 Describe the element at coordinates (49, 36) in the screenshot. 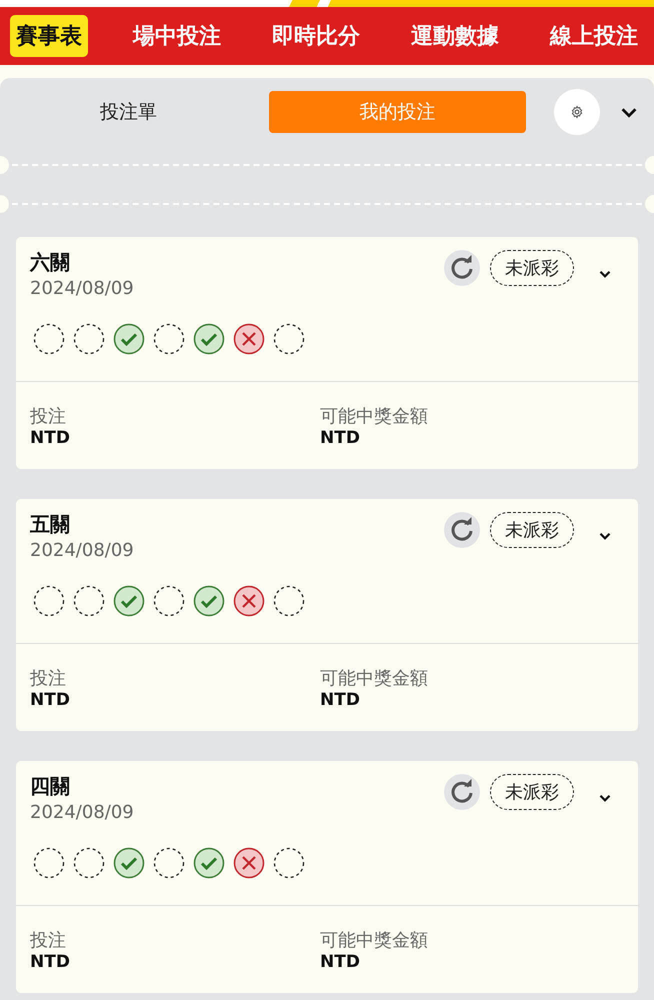

I see `nav-tab: 賽事表` at that location.